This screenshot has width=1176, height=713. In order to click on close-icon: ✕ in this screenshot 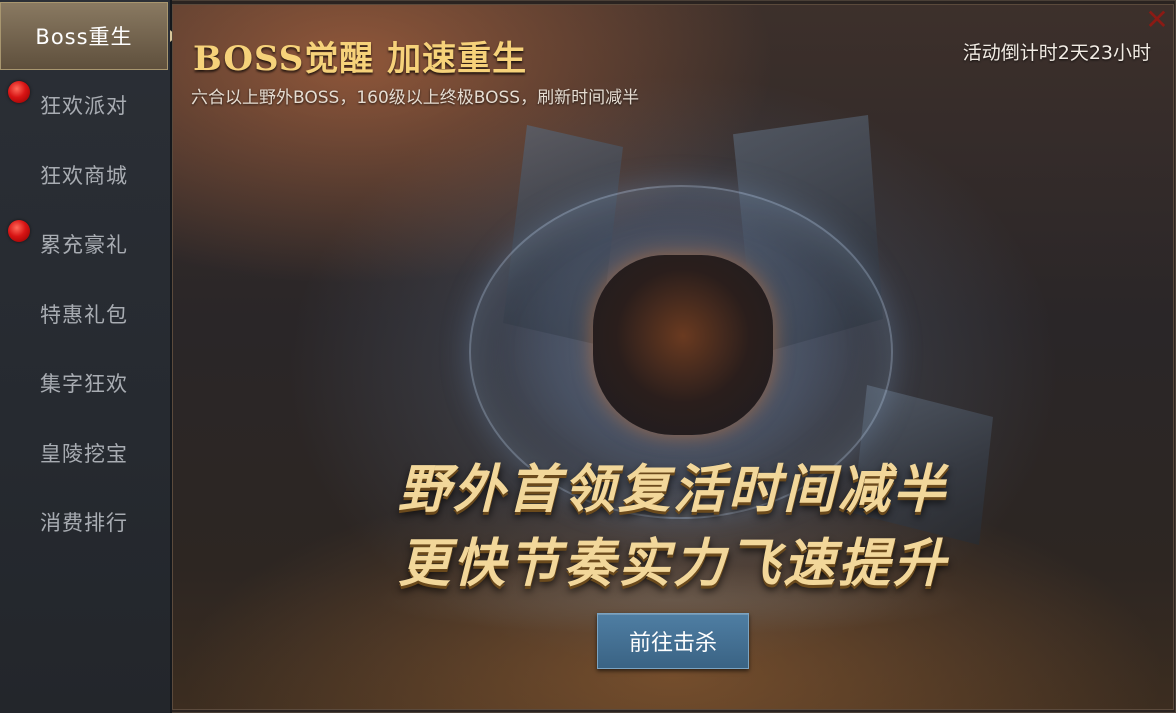, I will do `click(1157, 20)`.